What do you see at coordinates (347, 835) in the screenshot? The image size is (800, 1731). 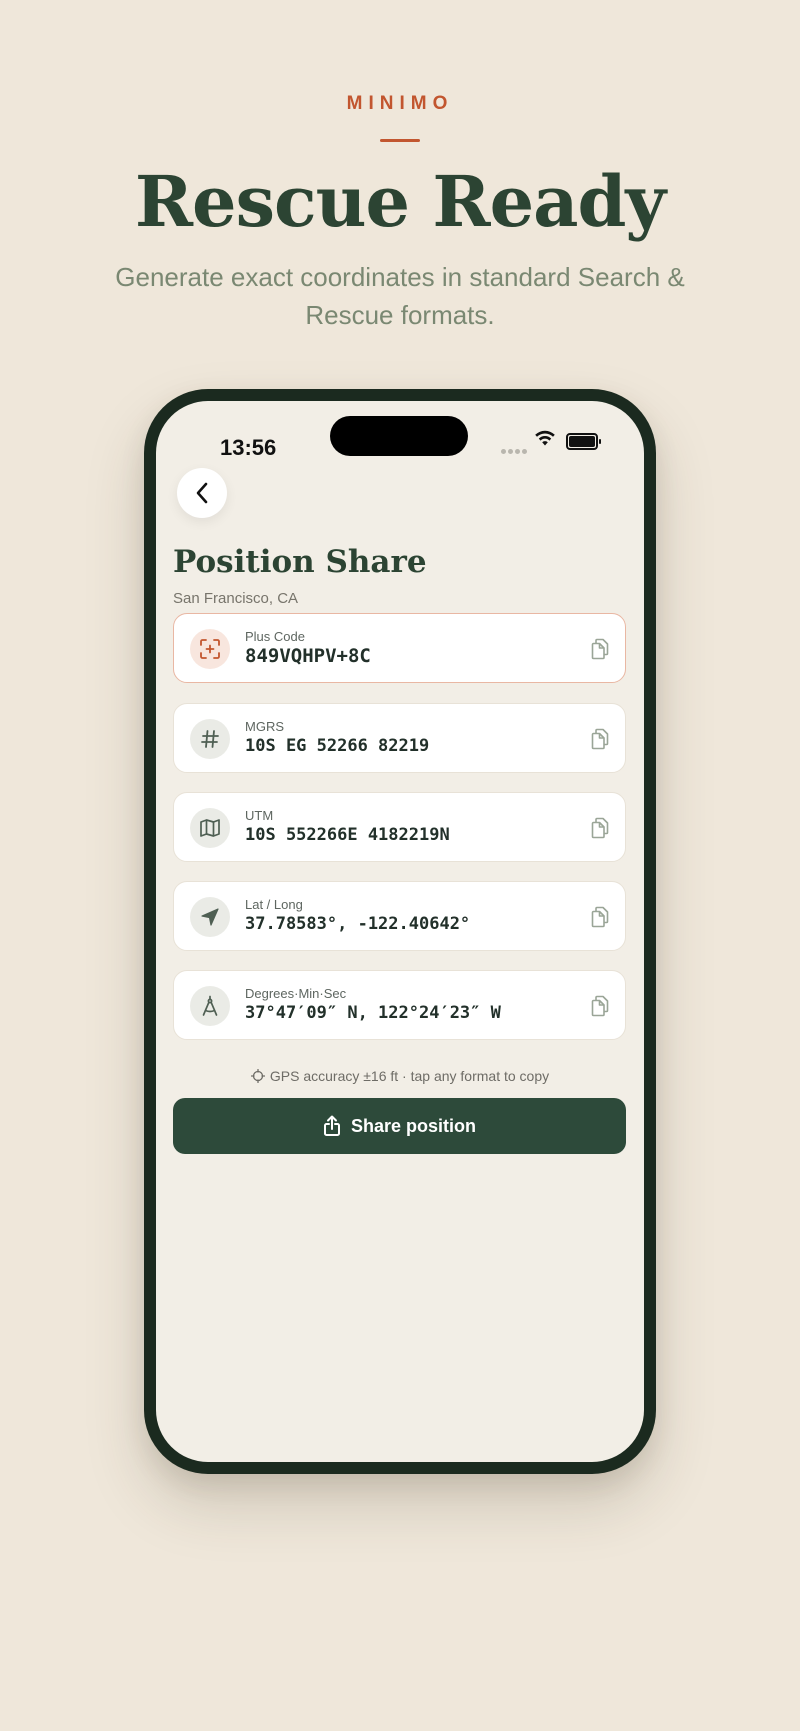 I see `format-value: 10S 552266E 4182219N` at bounding box center [347, 835].